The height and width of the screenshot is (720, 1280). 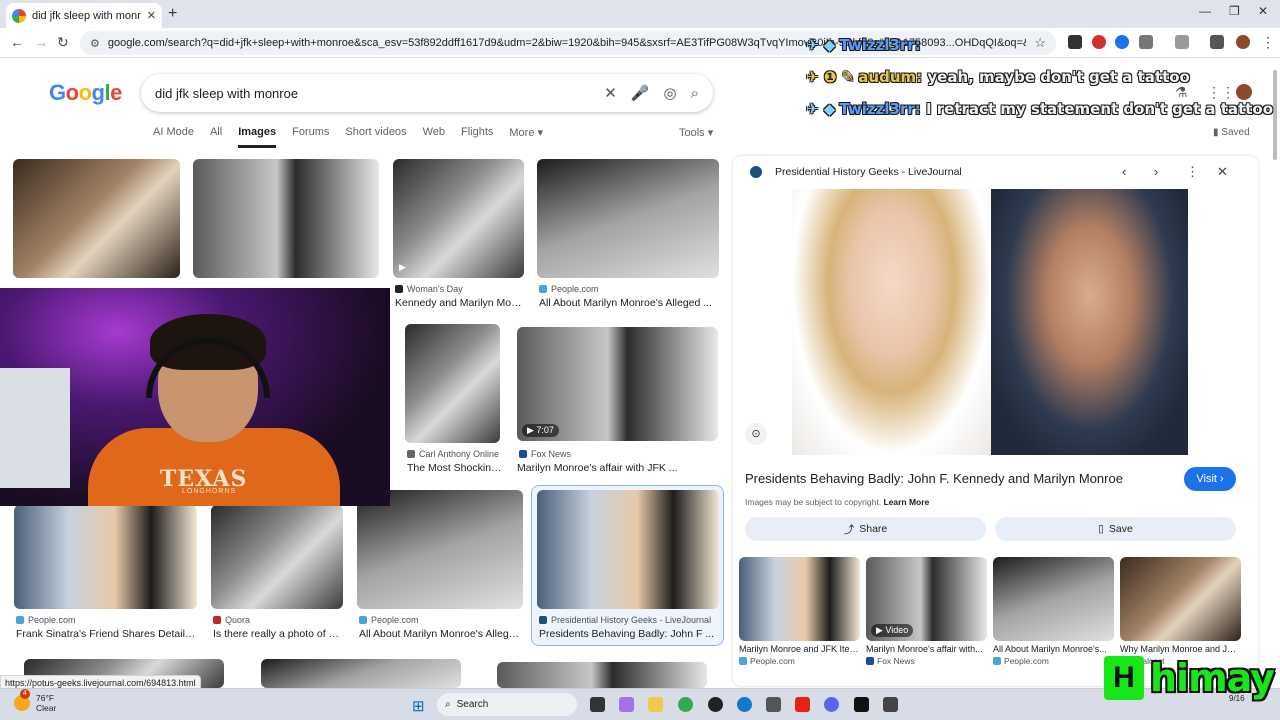 I want to click on result-source: Woman's Day, so click(x=429, y=289).